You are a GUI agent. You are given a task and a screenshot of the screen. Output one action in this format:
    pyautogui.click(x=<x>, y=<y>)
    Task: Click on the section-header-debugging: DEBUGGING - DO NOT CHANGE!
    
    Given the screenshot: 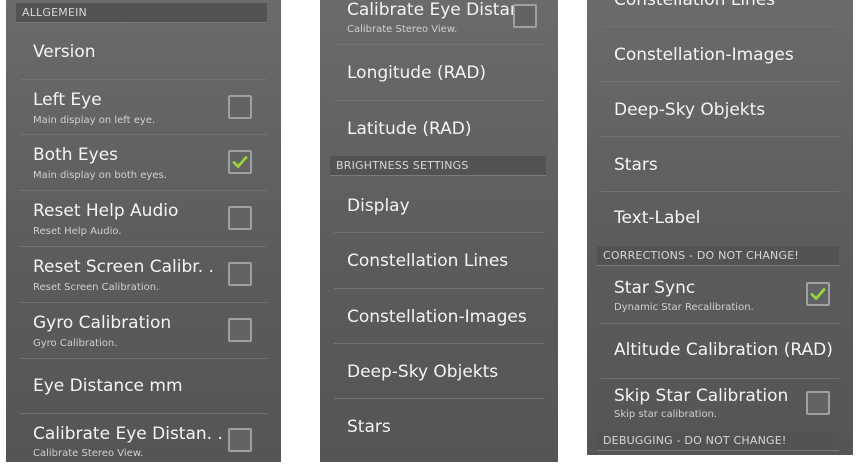 What is the action you would take?
    pyautogui.click(x=718, y=441)
    